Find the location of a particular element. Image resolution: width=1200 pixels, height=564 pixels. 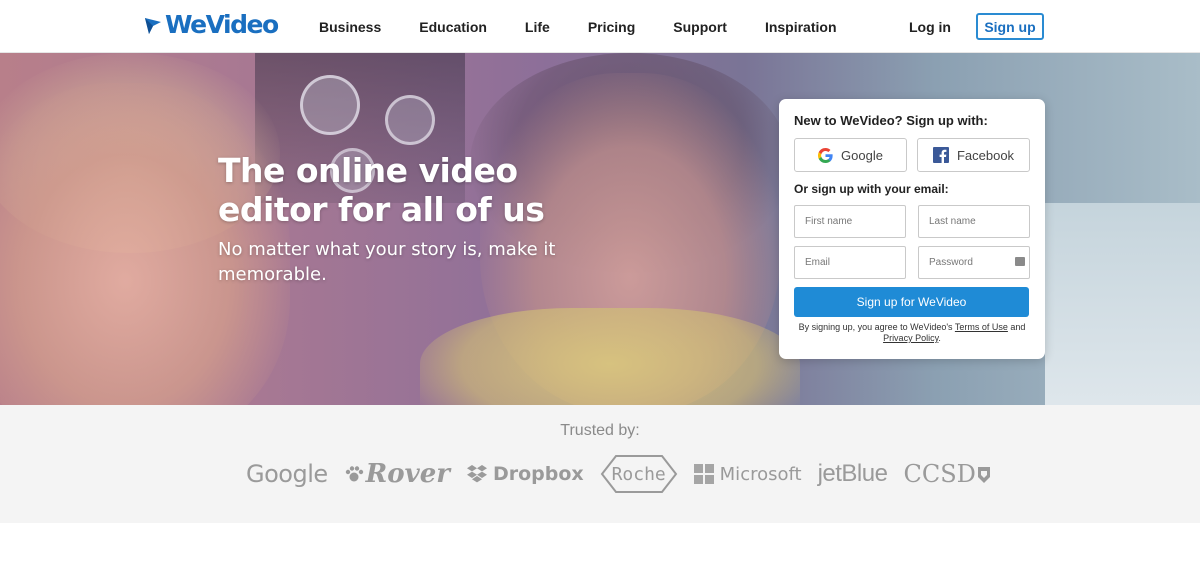

brand-logo-roche-text: Roche is located at coordinates (638, 474).